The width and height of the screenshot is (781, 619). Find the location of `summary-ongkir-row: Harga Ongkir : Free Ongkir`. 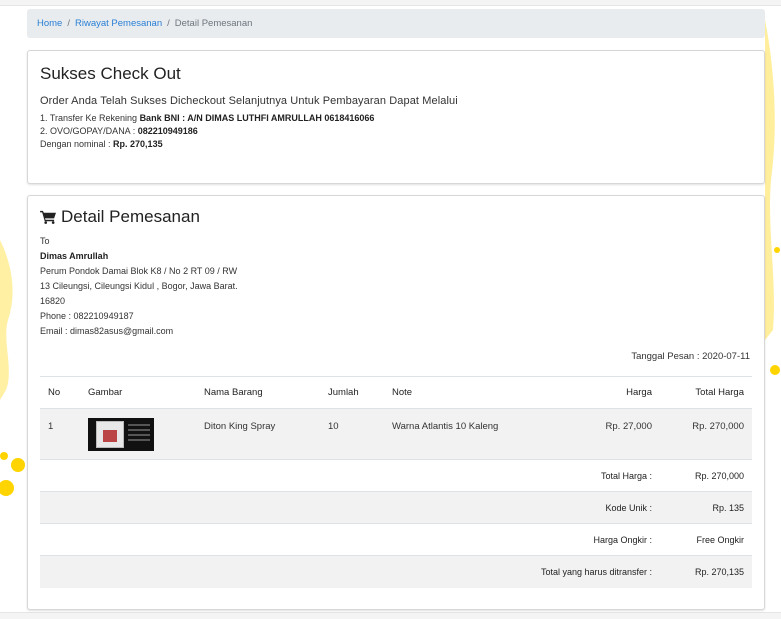

summary-ongkir-row: Harga Ongkir : Free Ongkir is located at coordinates (396, 539).